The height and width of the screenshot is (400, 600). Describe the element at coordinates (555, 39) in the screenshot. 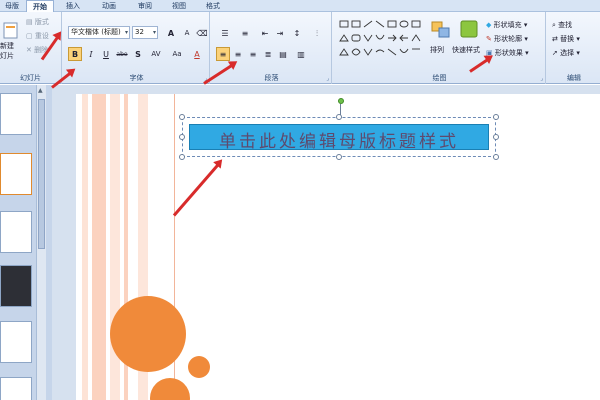

I see `replace-icon: ⇄` at that location.